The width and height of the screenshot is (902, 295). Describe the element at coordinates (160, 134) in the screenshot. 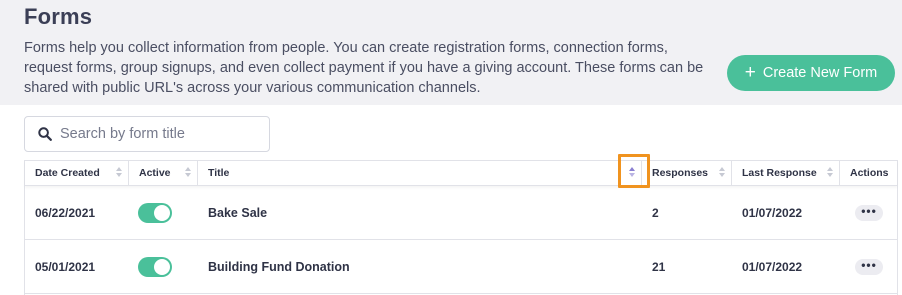

I see `search-input` at that location.